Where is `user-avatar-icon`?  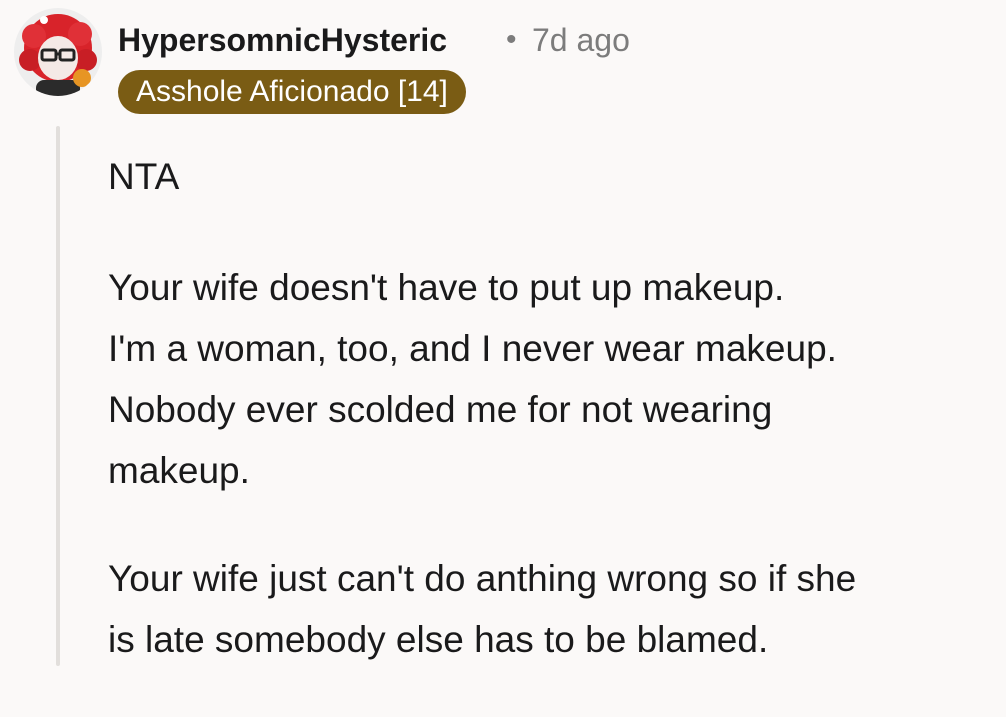
user-avatar-icon is located at coordinates (58, 52).